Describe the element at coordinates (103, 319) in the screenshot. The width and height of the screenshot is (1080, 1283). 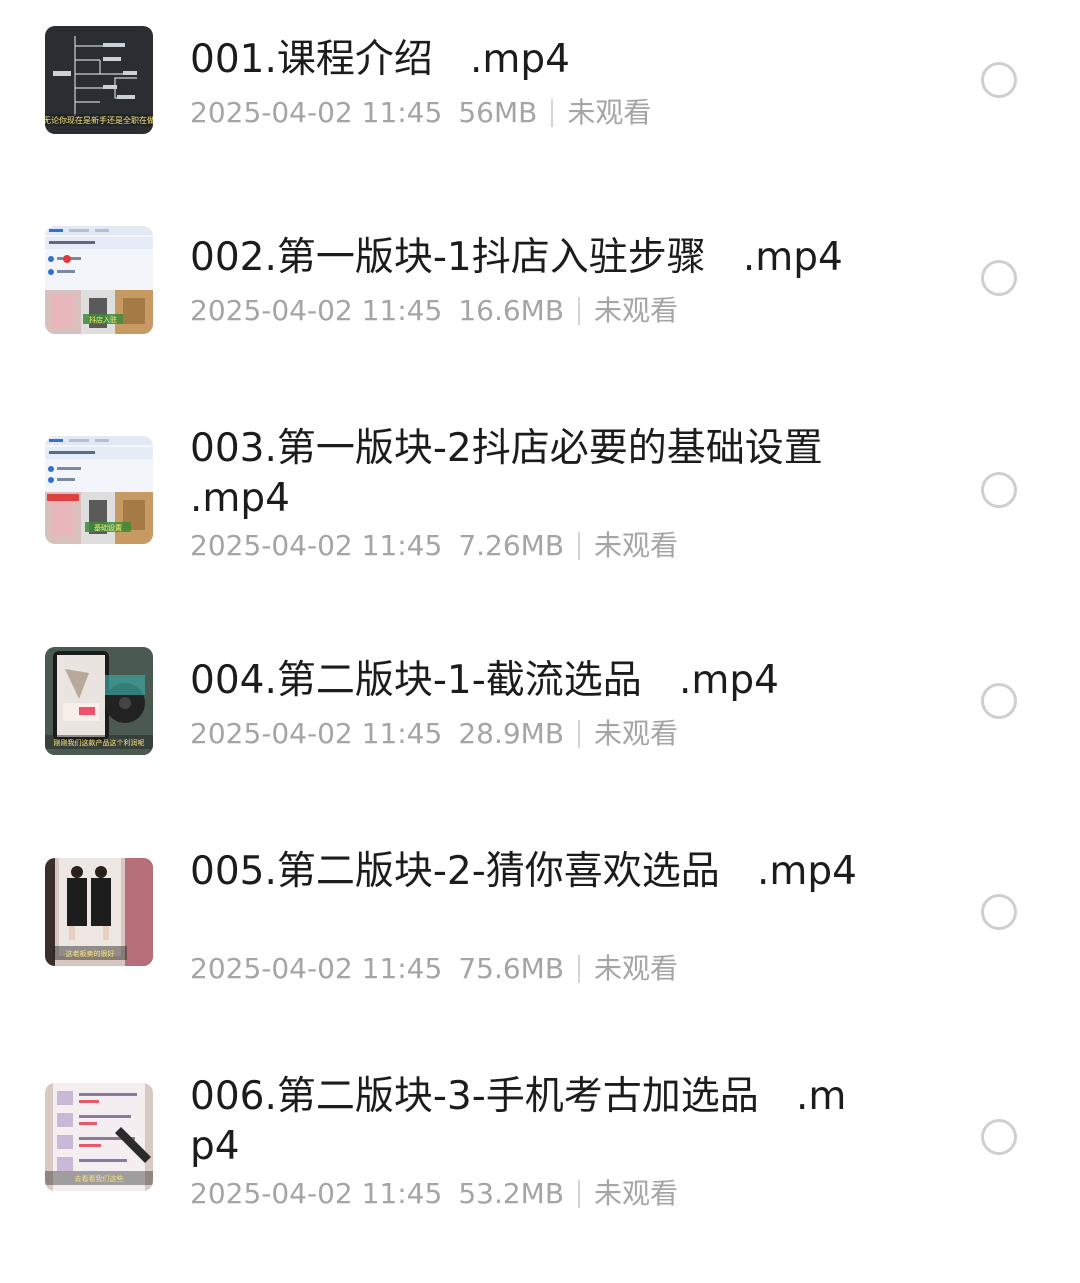
I see `thumb-caption: 抖店入驻` at that location.